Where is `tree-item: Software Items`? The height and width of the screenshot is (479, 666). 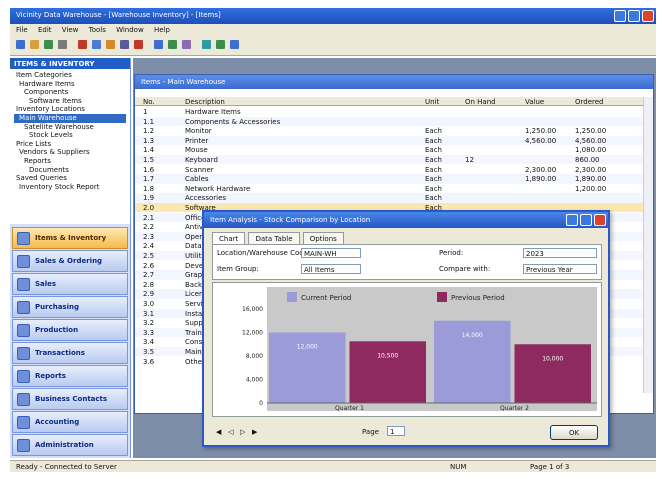 tree-item: Software Items is located at coordinates (70, 101).